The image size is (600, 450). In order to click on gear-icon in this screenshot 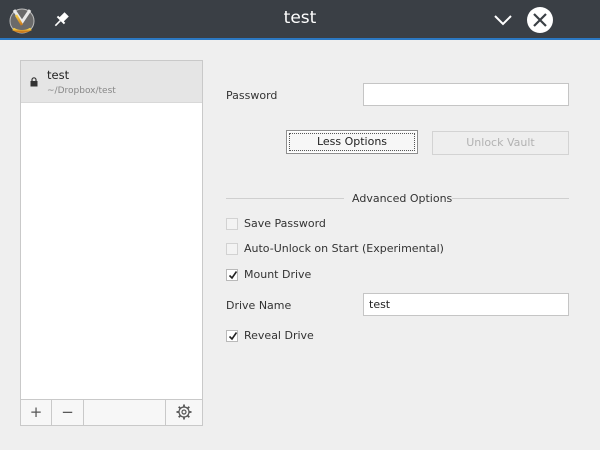, I will do `click(184, 412)`.